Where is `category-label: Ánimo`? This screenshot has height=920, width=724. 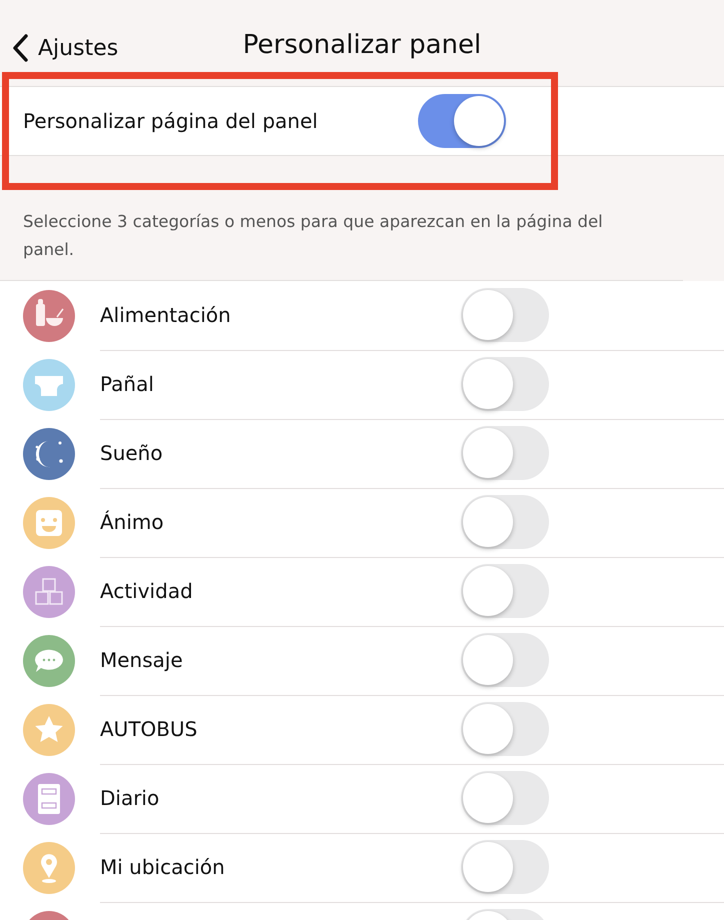 category-label: Ánimo is located at coordinates (132, 522).